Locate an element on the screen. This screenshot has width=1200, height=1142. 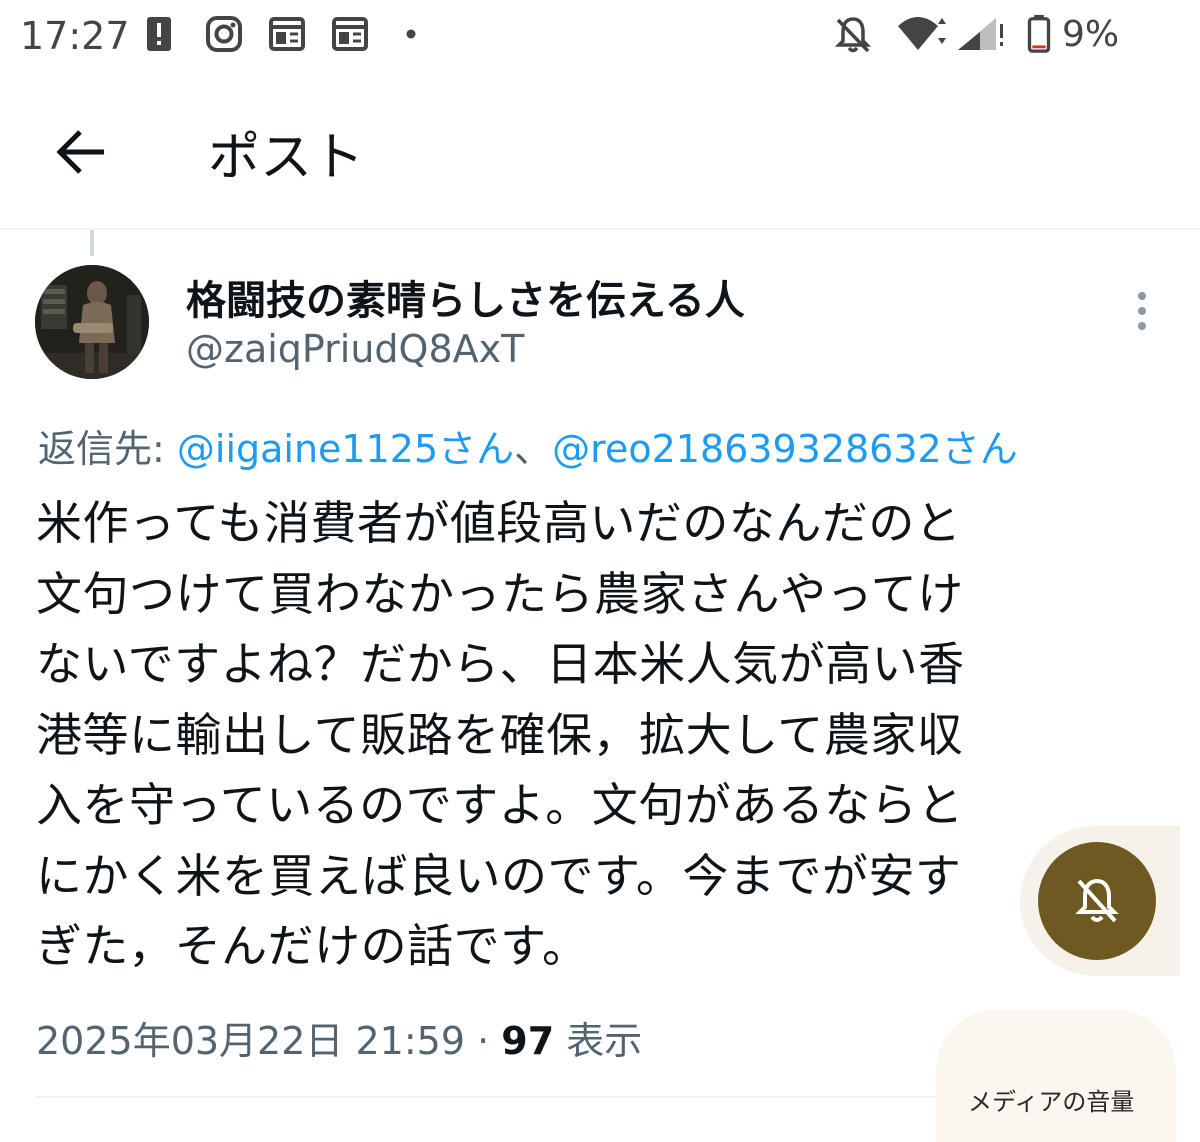
author-display-name: 格闘技の素晴らしさを伝える人 is located at coordinates (465, 297).